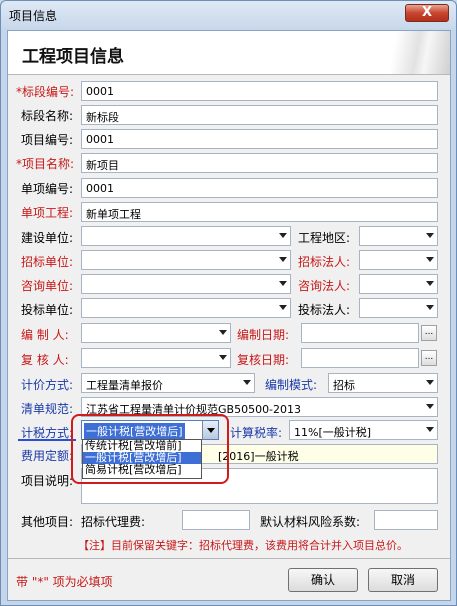  I want to click on consult-unit-label: 咨询单位:, so click(47, 286).